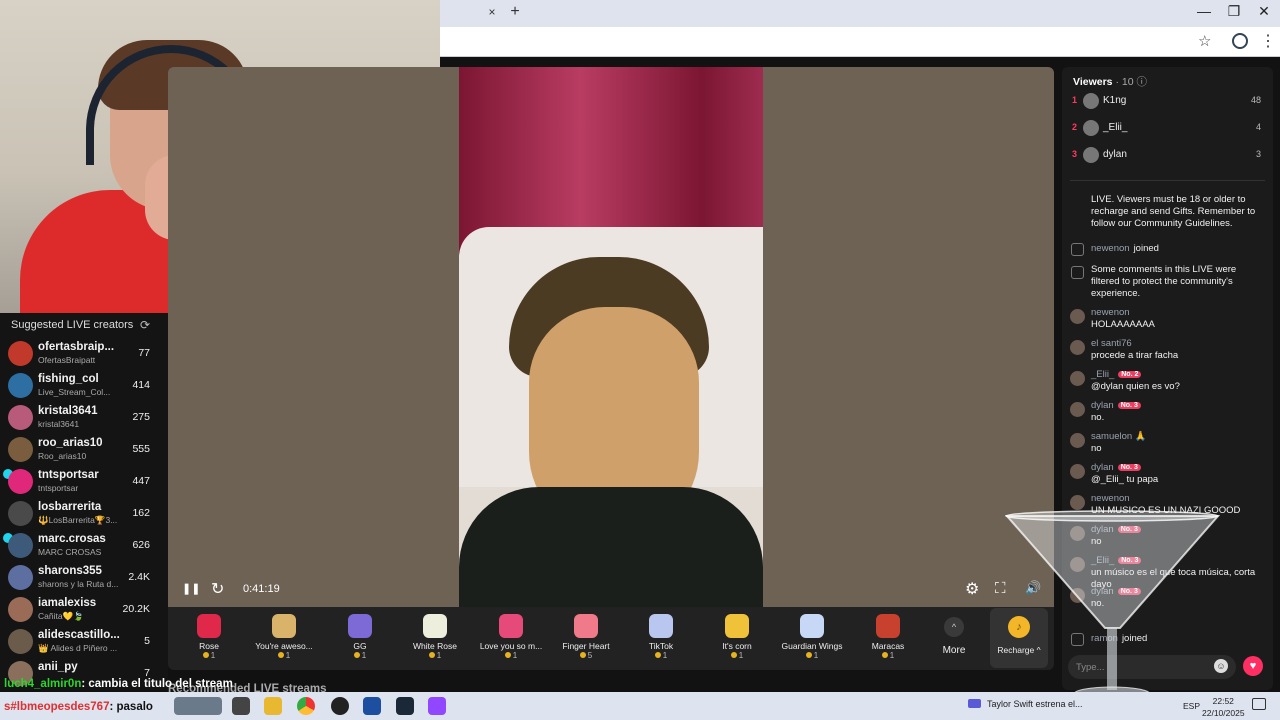 The image size is (1280, 720). I want to click on more-gifts-button: ^ More, so click(954, 640).